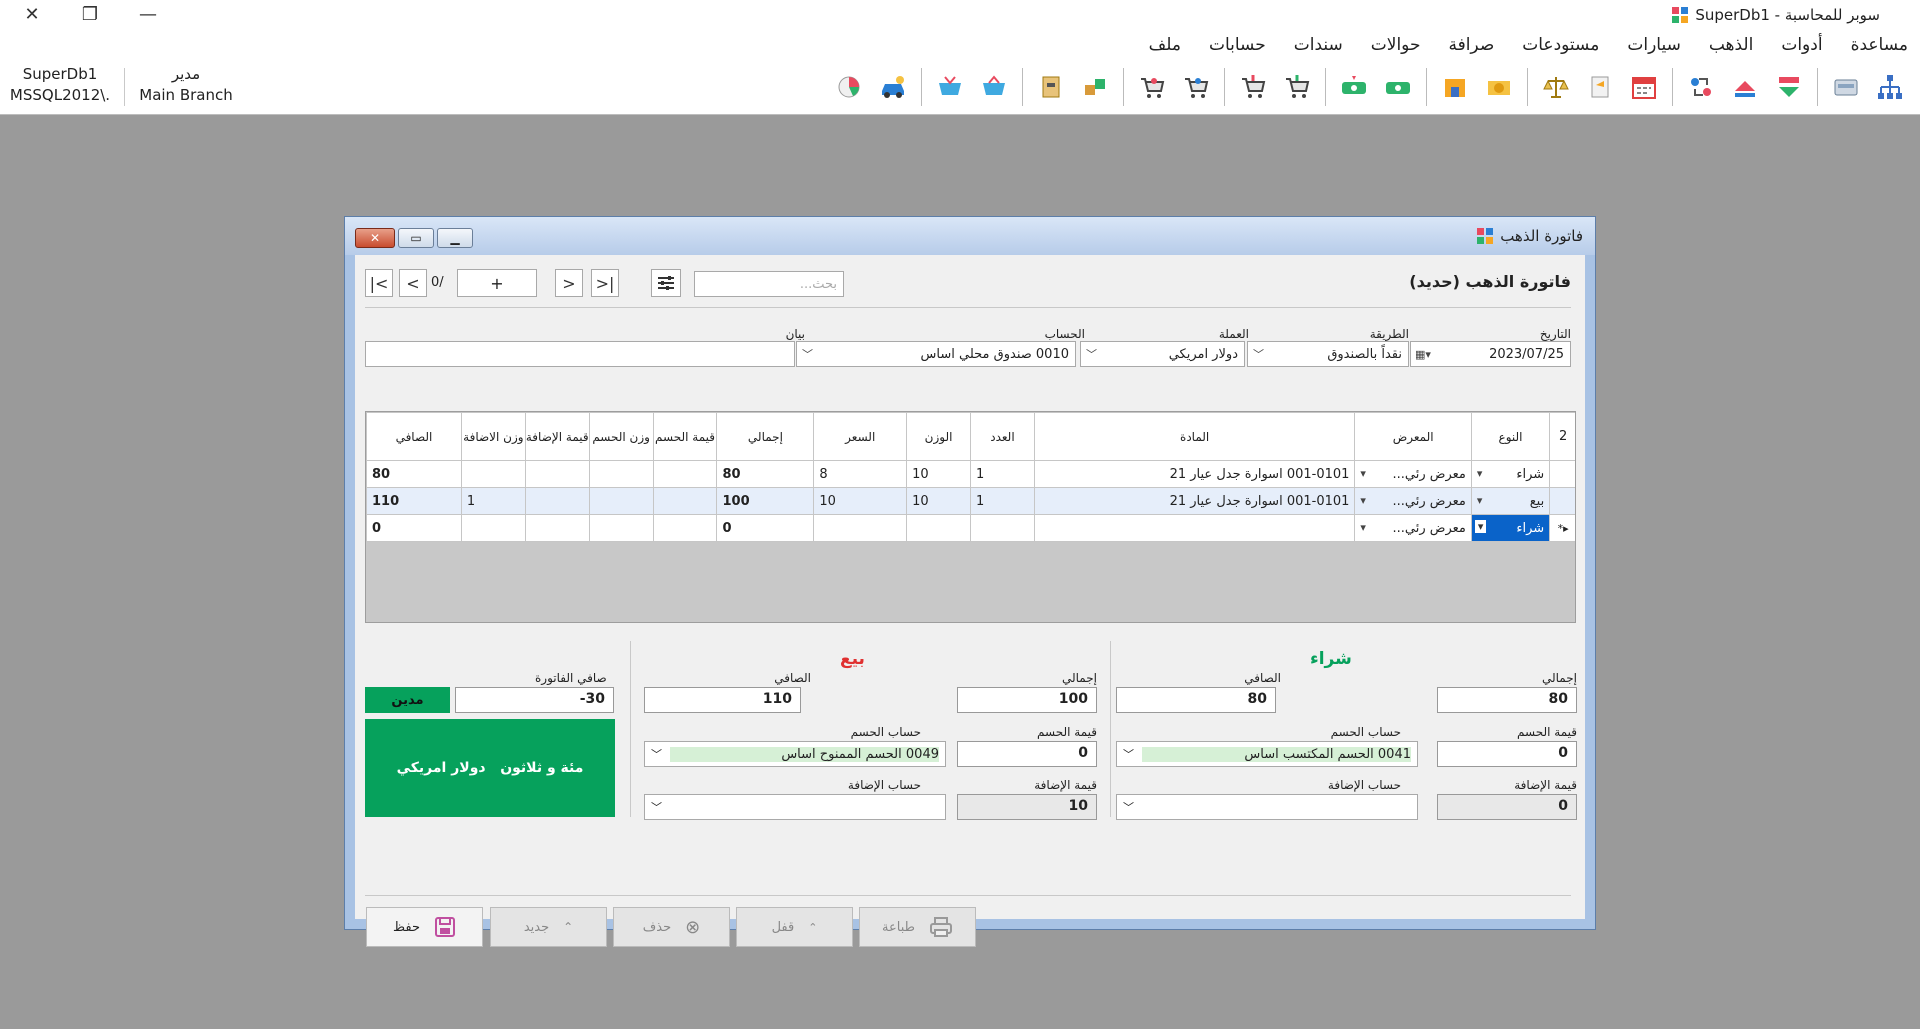 The image size is (1920, 1029). I want to click on transfer-icon, so click(1701, 87).